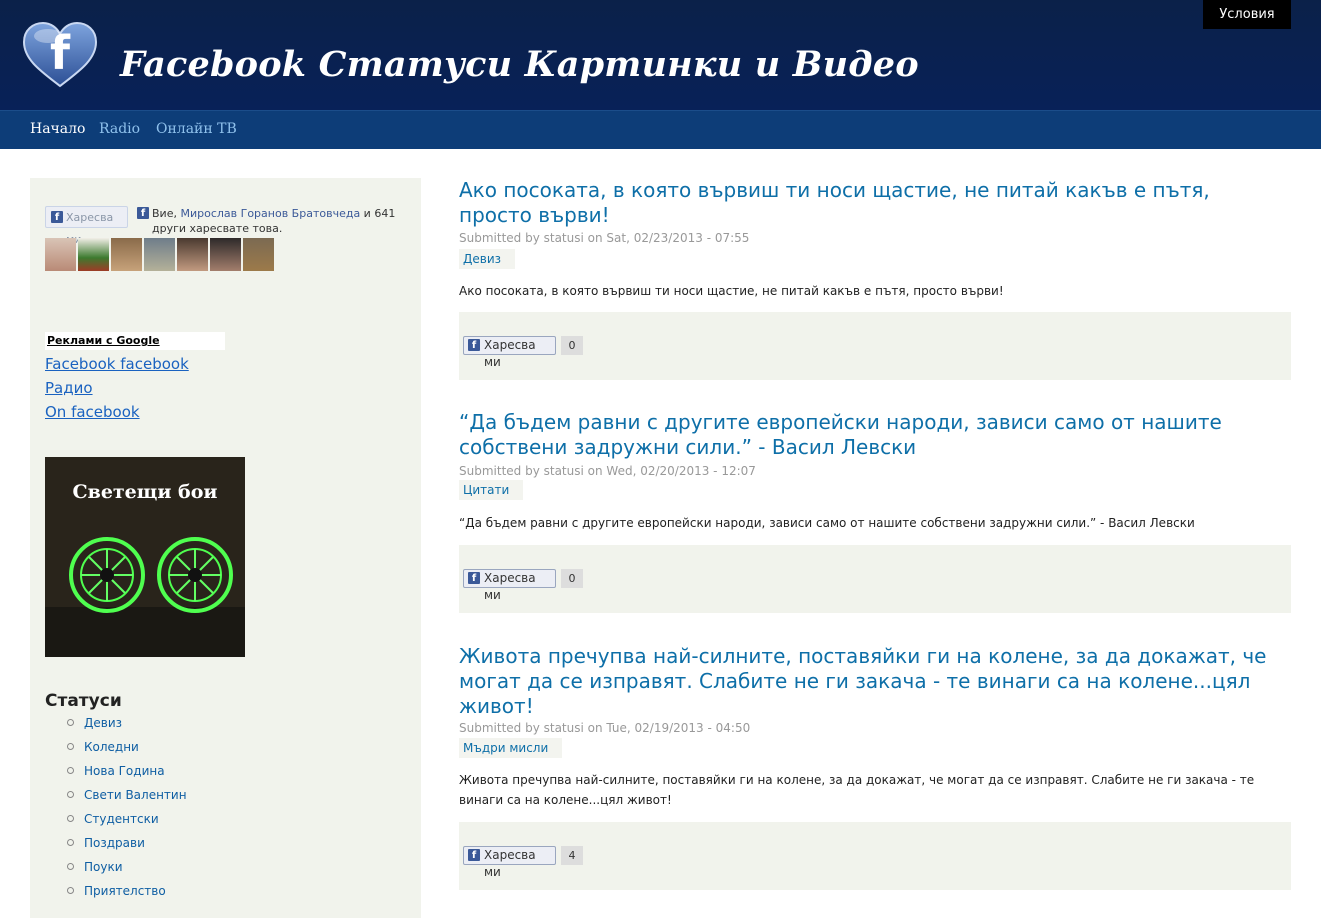 The height and width of the screenshot is (918, 1321). I want to click on category-link: Поздрави, so click(114, 843).